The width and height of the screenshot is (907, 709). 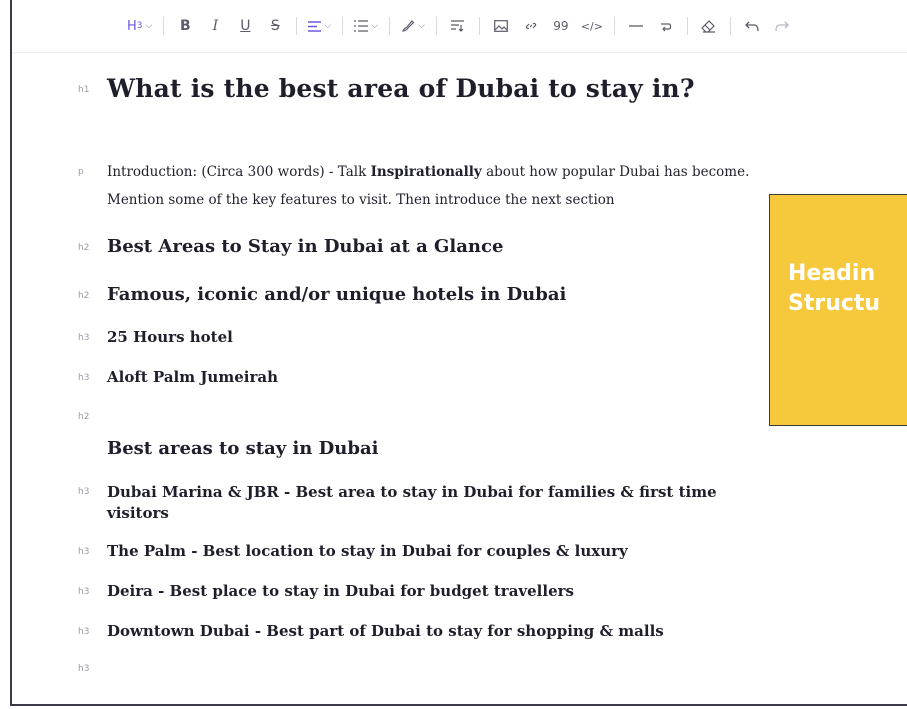 What do you see at coordinates (847, 289) in the screenshot?
I see `callout-text: Headin Structu` at bounding box center [847, 289].